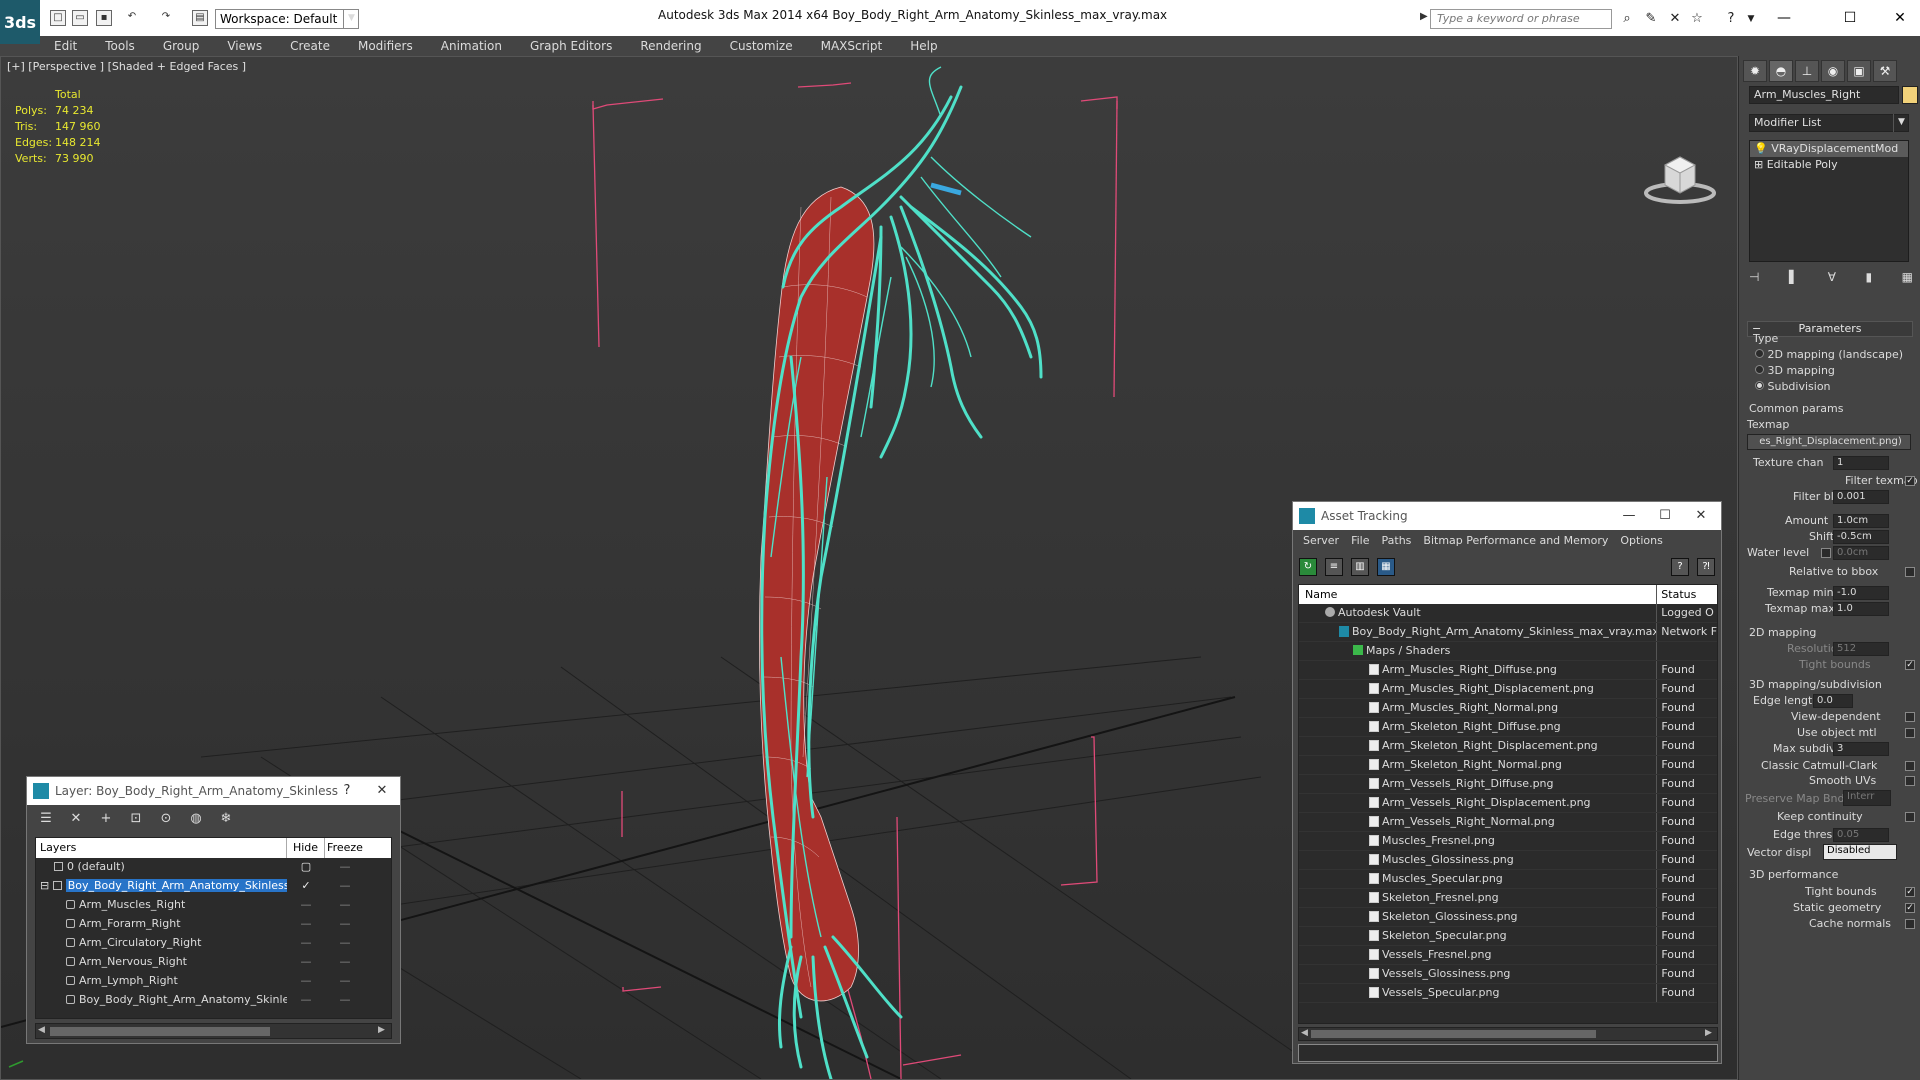  What do you see at coordinates (1687, 594) in the screenshot?
I see `column-header-status: Status` at bounding box center [1687, 594].